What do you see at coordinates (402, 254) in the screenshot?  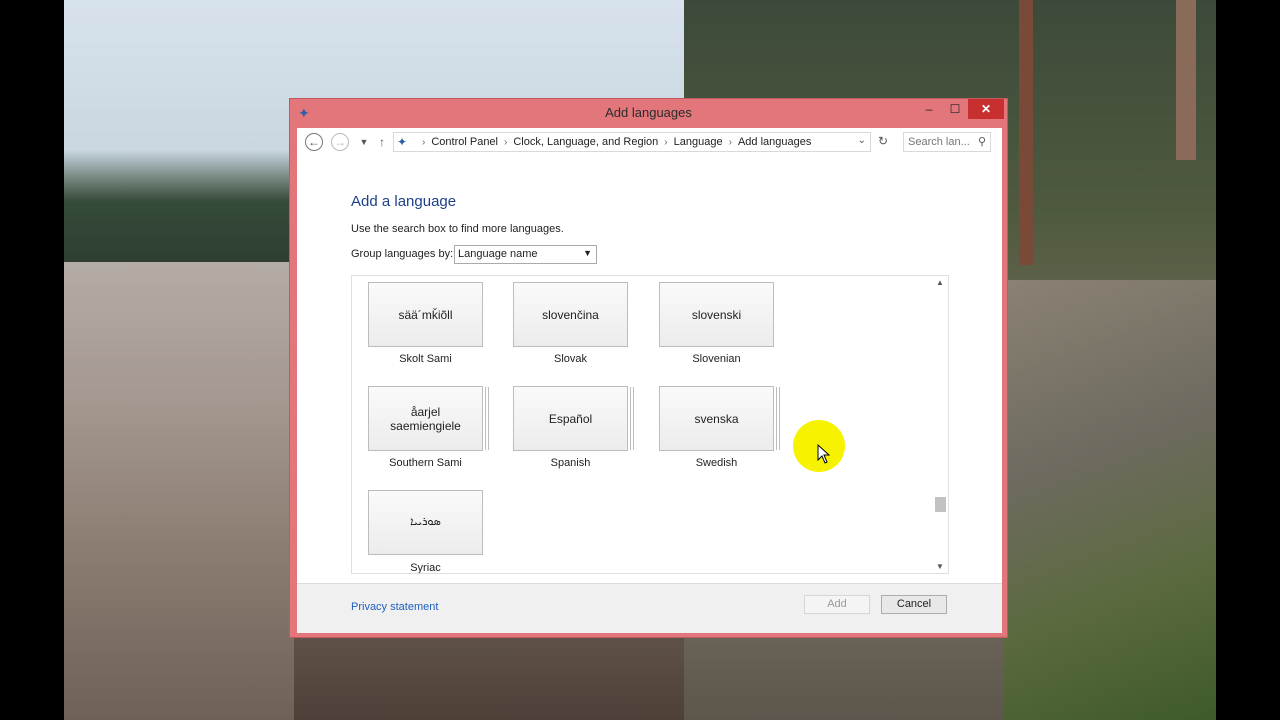 I see `group-by-label: Group languages by:` at bounding box center [402, 254].